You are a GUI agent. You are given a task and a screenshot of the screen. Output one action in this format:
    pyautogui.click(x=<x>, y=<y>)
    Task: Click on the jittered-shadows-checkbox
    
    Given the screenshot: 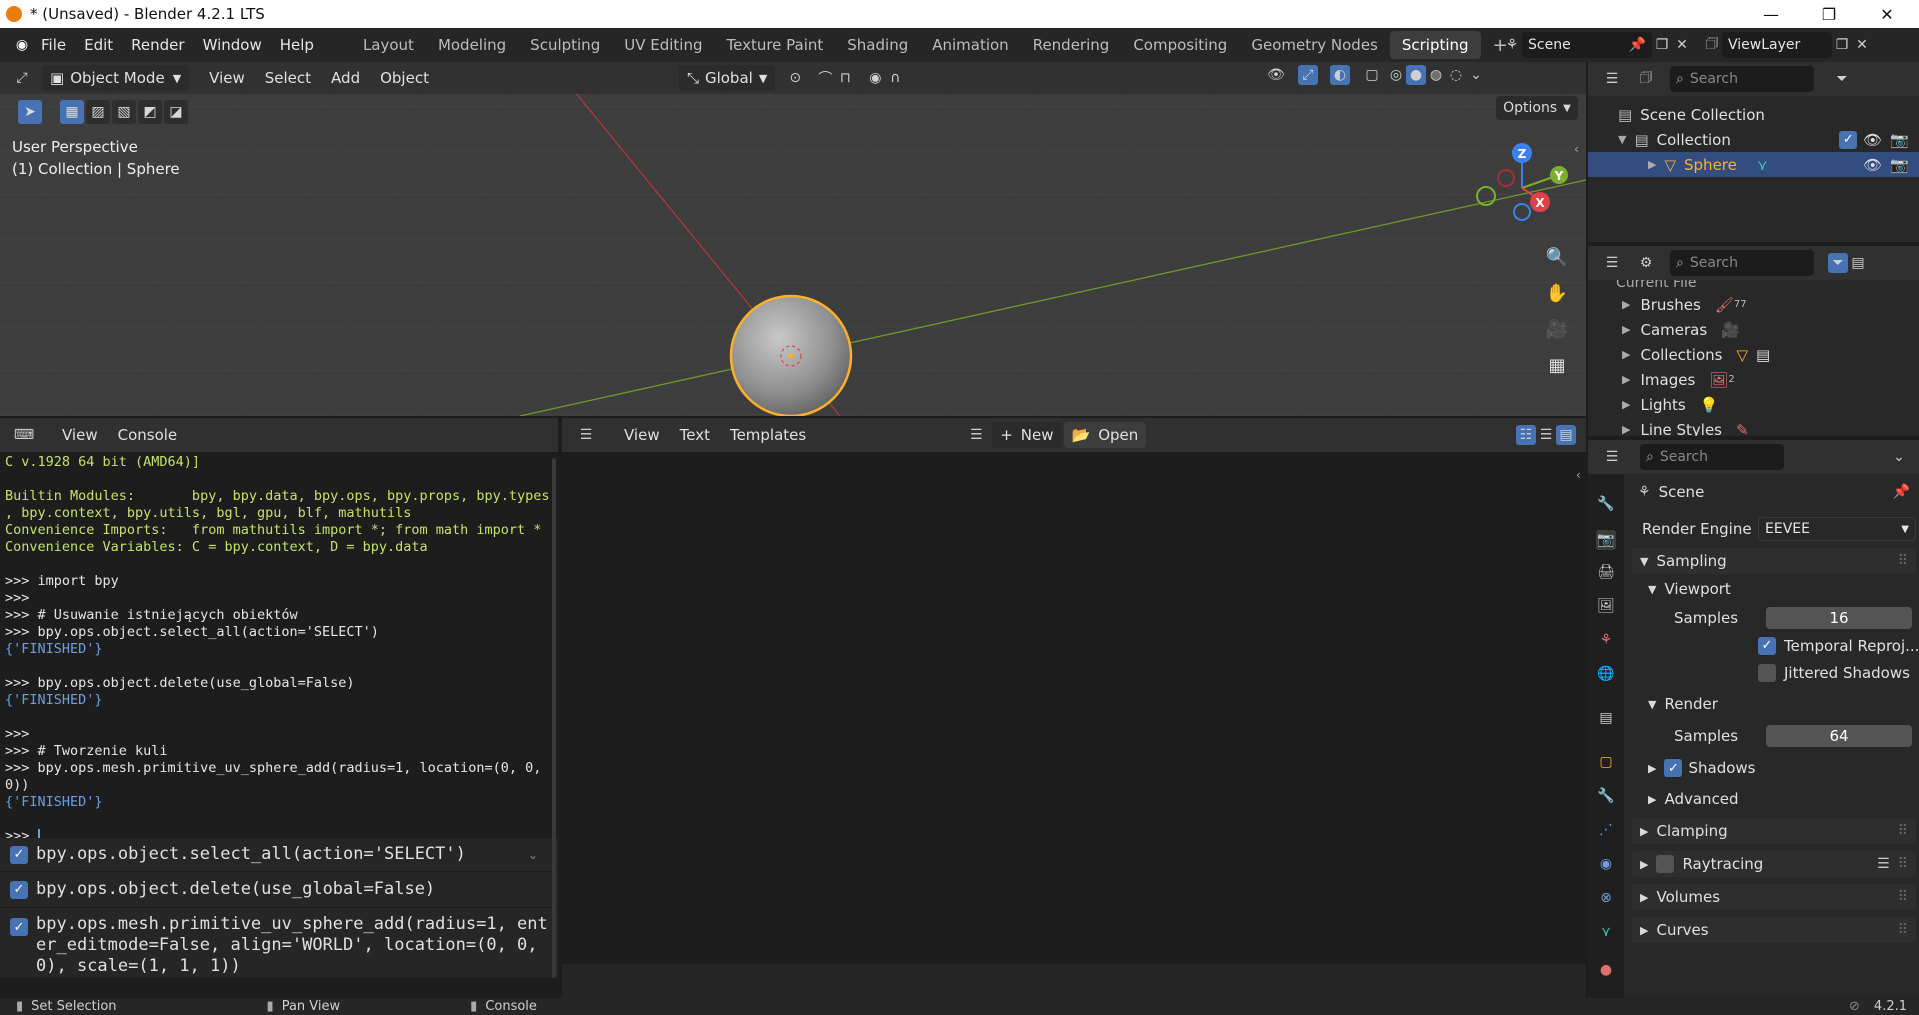 What is the action you would take?
    pyautogui.click(x=1767, y=672)
    